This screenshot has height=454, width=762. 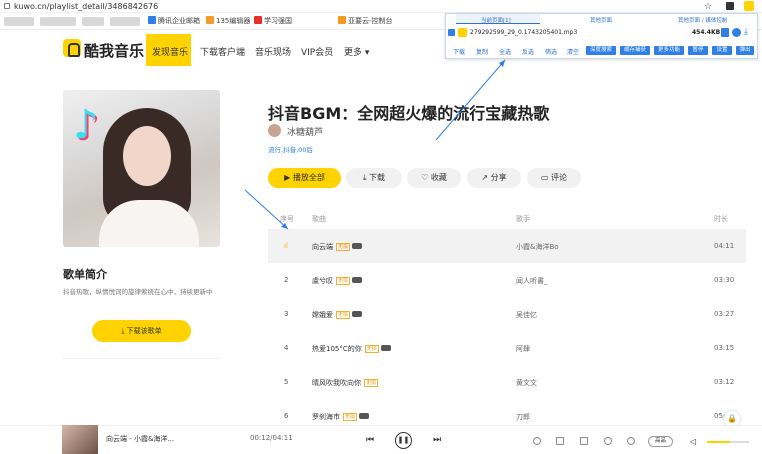 I want to click on kuwo-icon, so click(x=462, y=32).